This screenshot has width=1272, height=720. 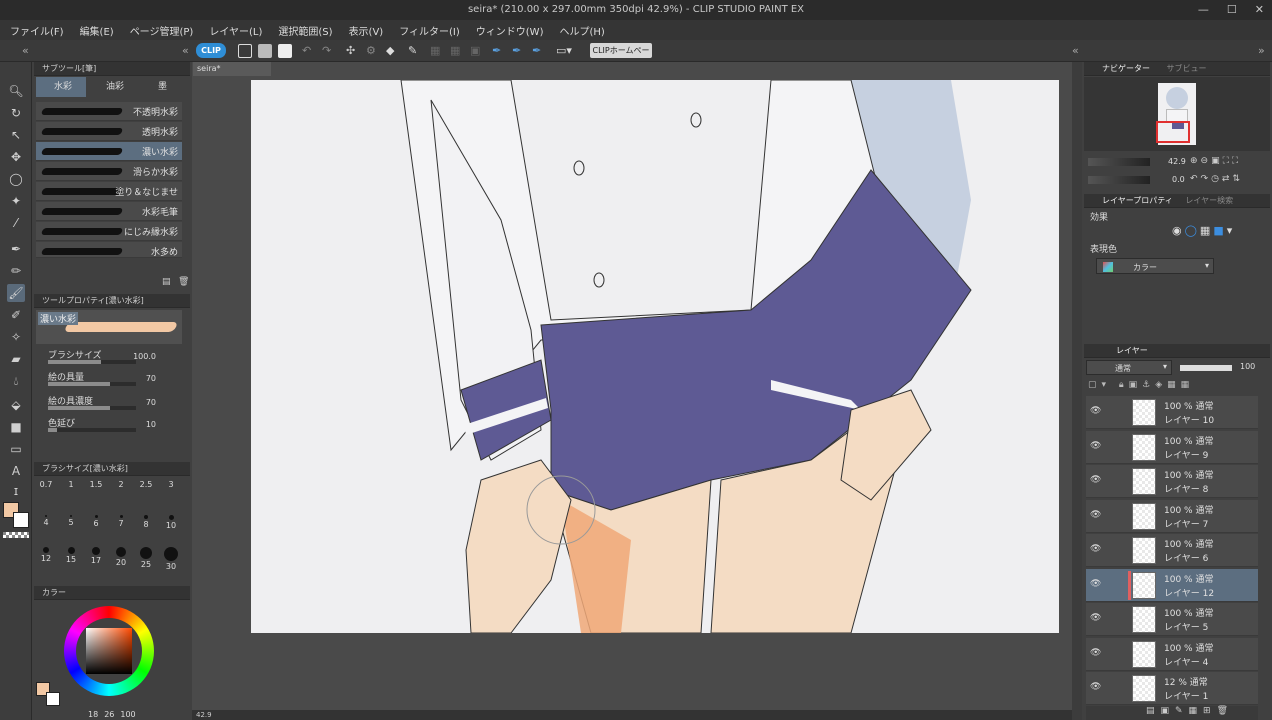 I want to click on angle-slider, so click(x=1119, y=180).